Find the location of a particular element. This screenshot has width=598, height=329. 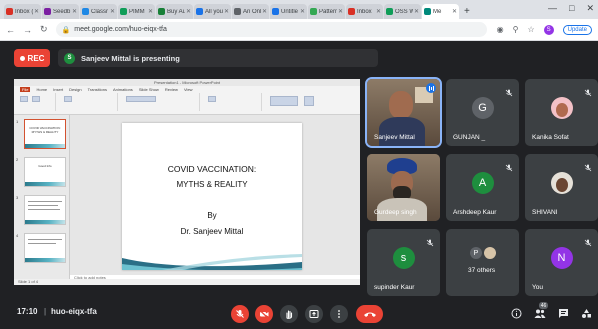

activities-icon is located at coordinates (586, 313).